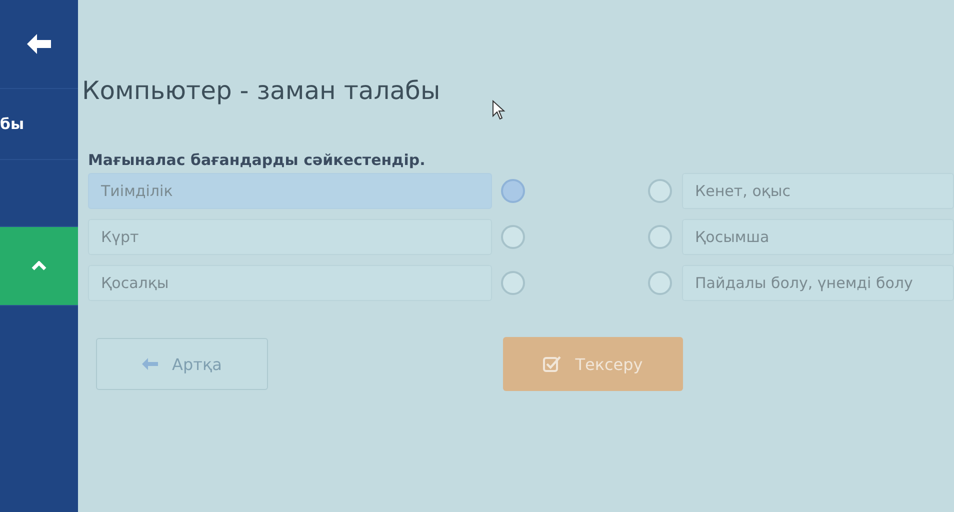 The height and width of the screenshot is (512, 954). I want to click on checkbox-icon, so click(552, 364).